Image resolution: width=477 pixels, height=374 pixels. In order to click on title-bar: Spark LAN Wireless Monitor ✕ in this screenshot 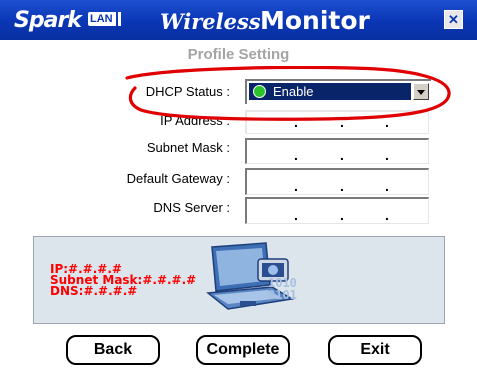, I will do `click(238, 20)`.